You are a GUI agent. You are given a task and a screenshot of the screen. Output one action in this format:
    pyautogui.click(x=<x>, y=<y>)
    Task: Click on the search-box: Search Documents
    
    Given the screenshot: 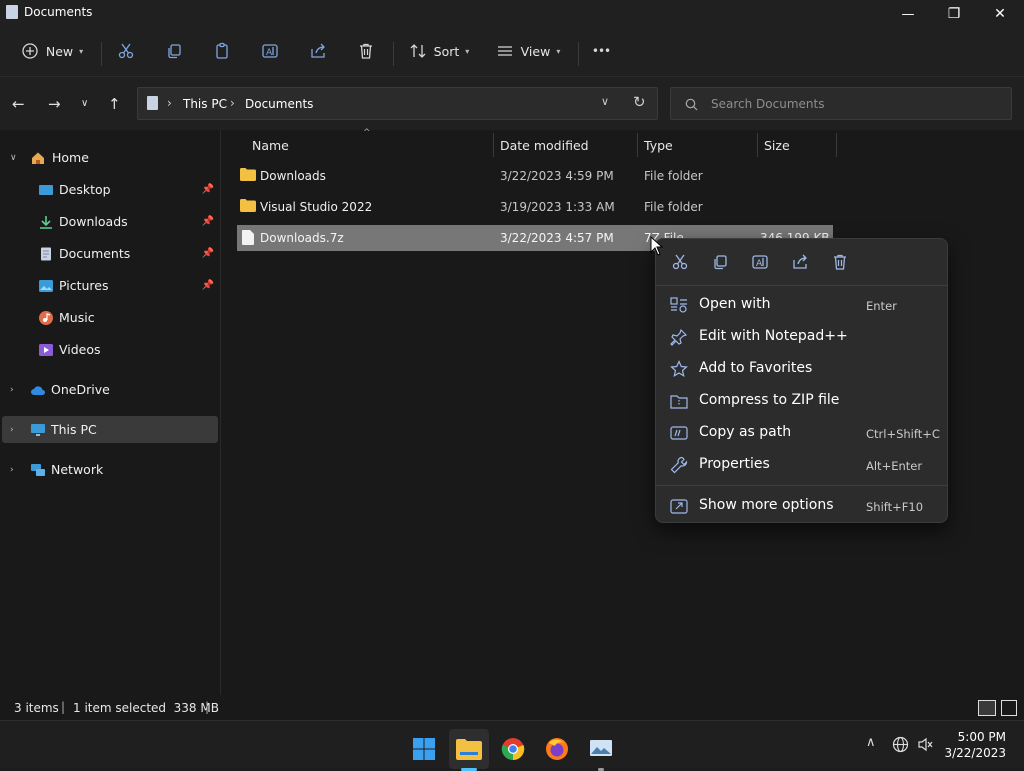 What is the action you would take?
    pyautogui.click(x=841, y=103)
    